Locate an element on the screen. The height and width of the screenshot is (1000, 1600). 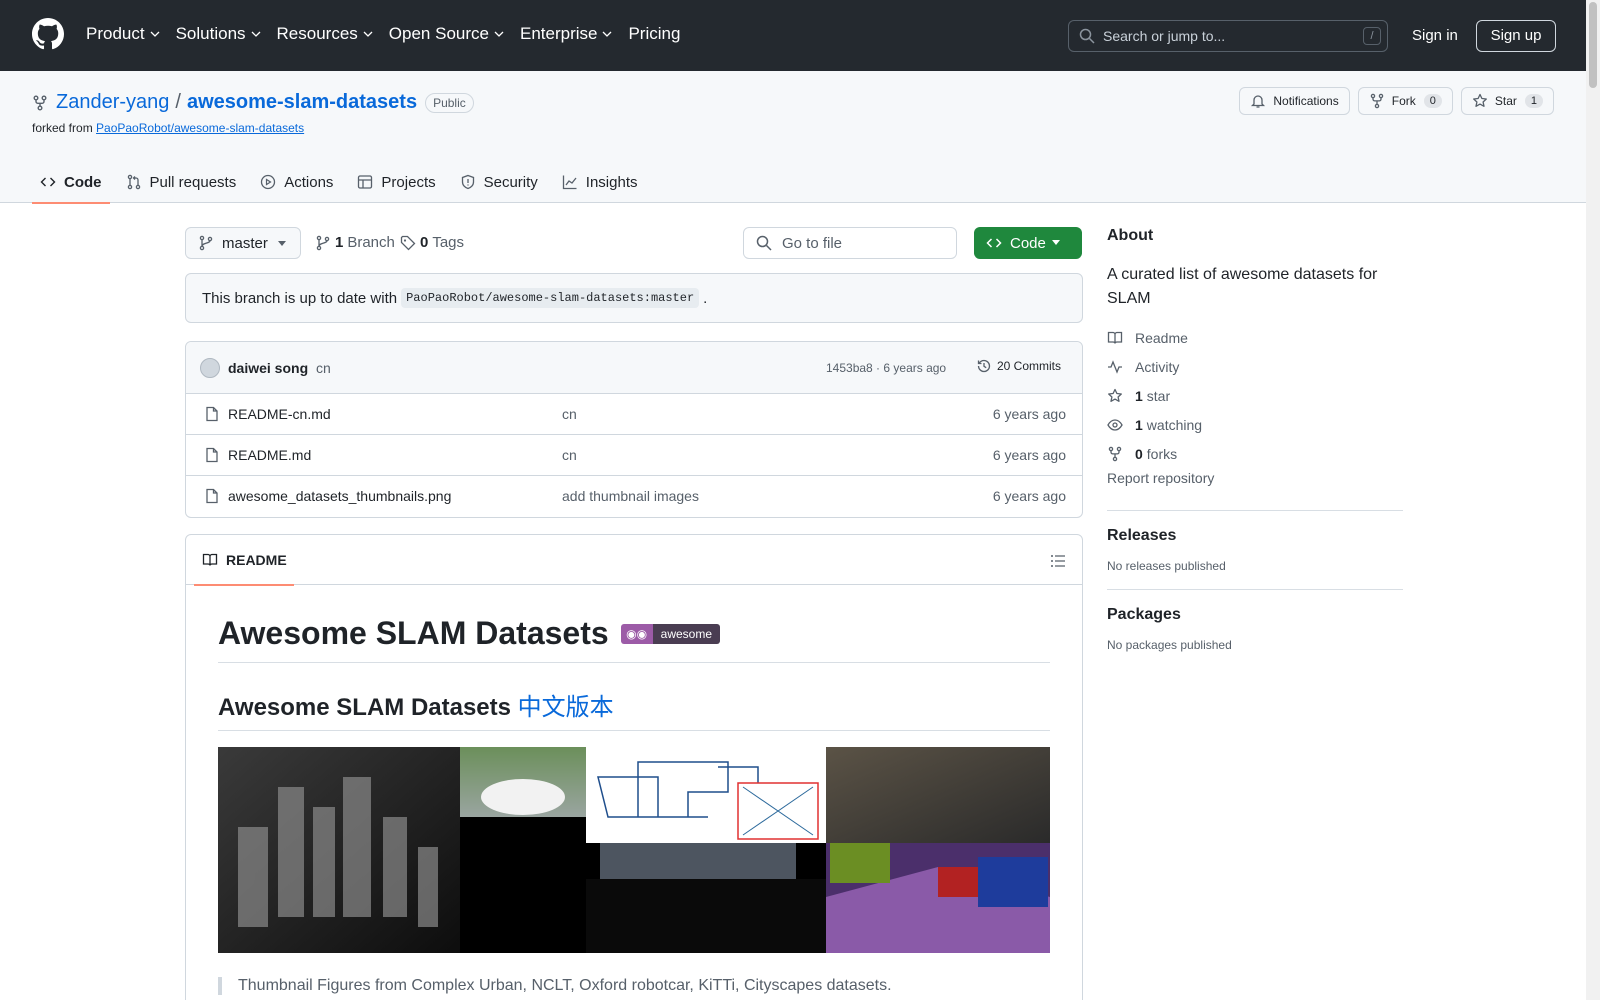
badge-text: awesome is located at coordinates (686, 633).